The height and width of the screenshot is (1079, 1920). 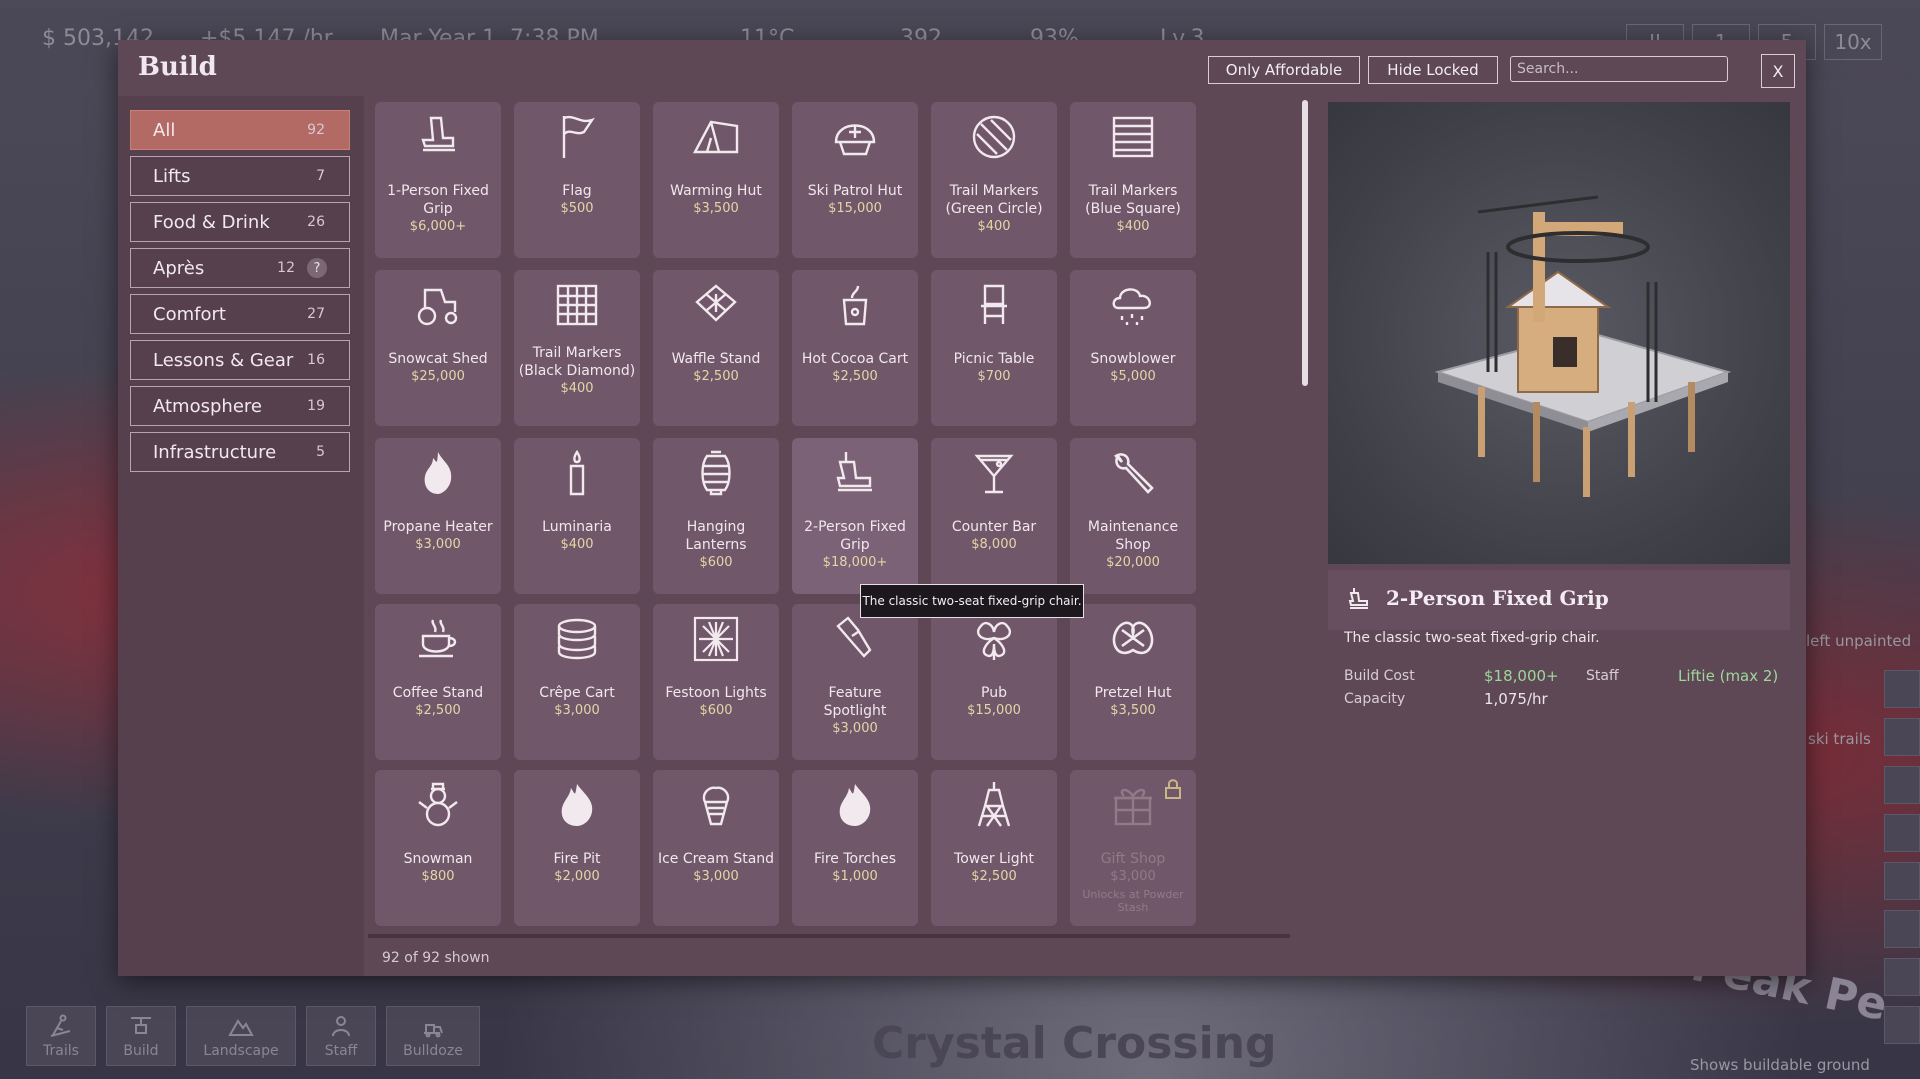 What do you see at coordinates (994, 359) in the screenshot?
I see `item-name: Picnic Table` at bounding box center [994, 359].